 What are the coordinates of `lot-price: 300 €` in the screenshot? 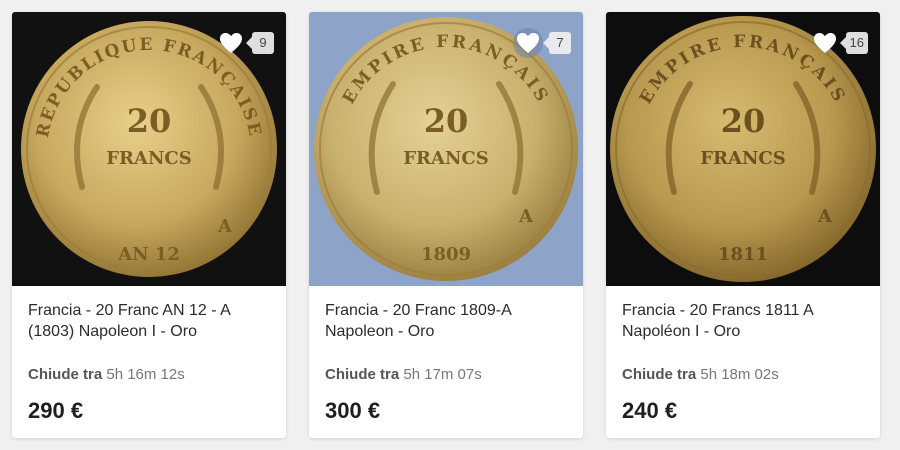 It's located at (353, 410).